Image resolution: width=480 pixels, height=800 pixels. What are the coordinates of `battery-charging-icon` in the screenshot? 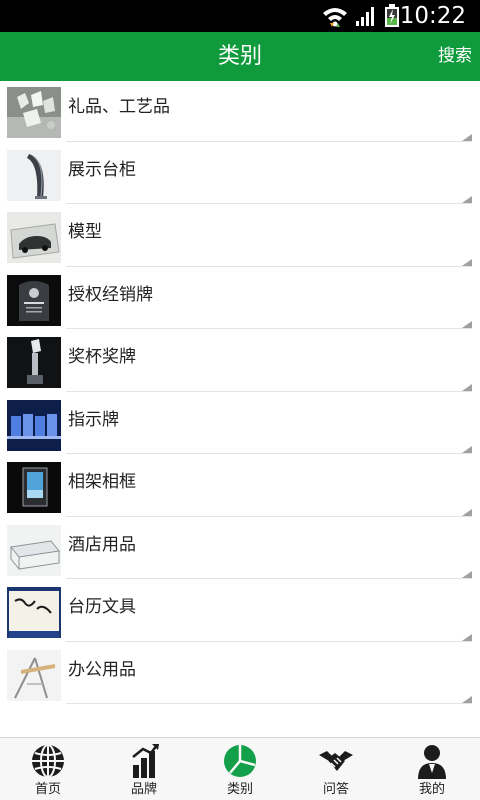 It's located at (392, 18).